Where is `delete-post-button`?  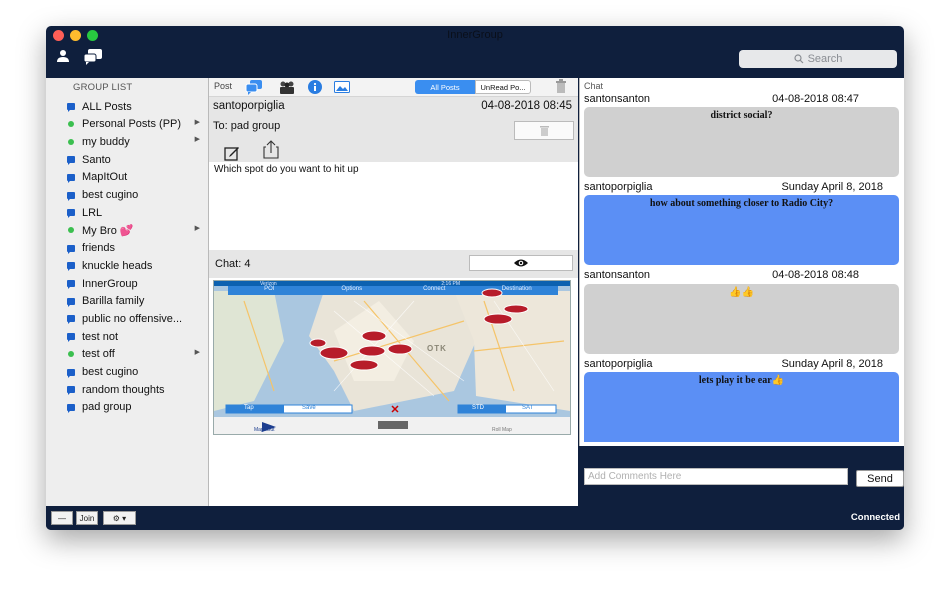 delete-post-button is located at coordinates (544, 130).